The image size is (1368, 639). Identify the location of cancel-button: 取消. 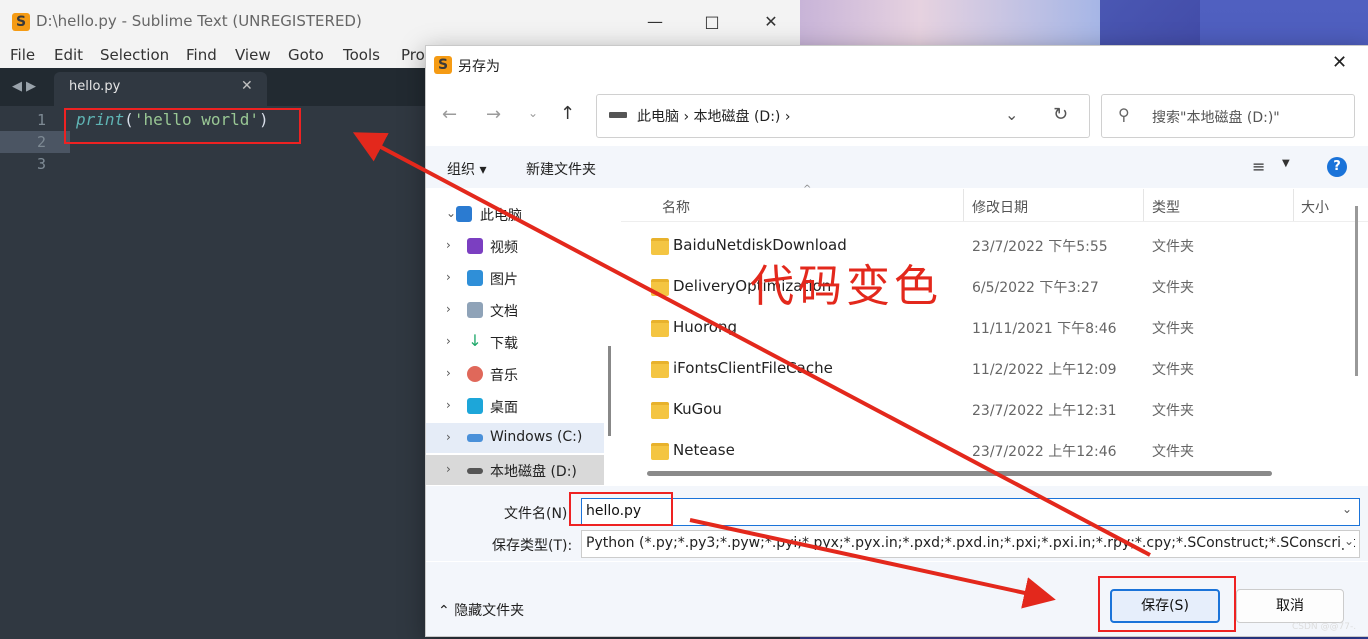
(1290, 606).